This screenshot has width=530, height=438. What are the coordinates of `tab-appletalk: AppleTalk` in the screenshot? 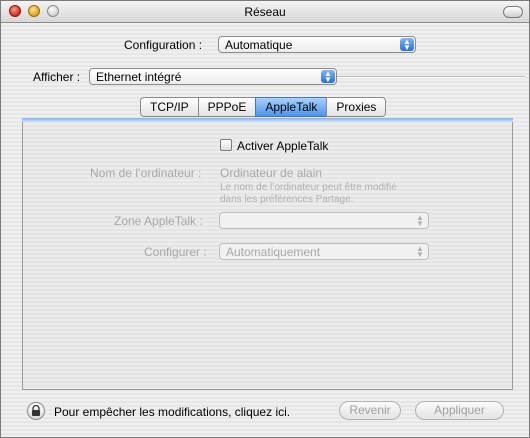 It's located at (291, 107).